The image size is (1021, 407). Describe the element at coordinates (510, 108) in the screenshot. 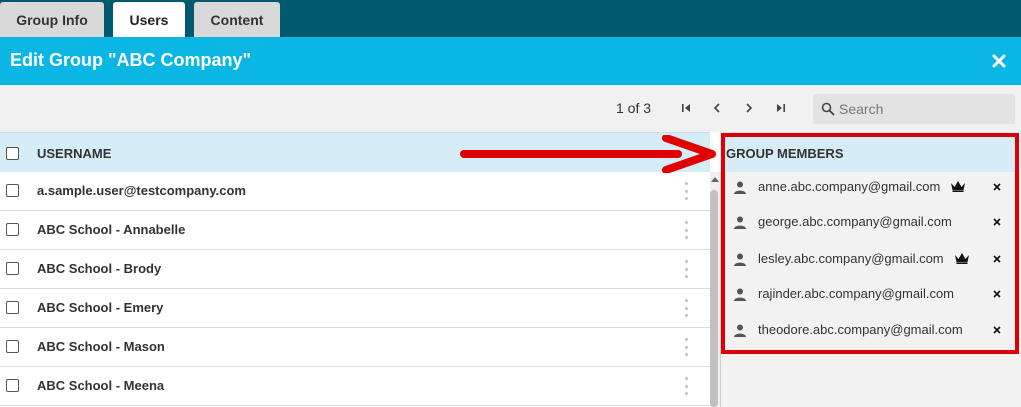

I see `toolbar: 1 of 3` at that location.